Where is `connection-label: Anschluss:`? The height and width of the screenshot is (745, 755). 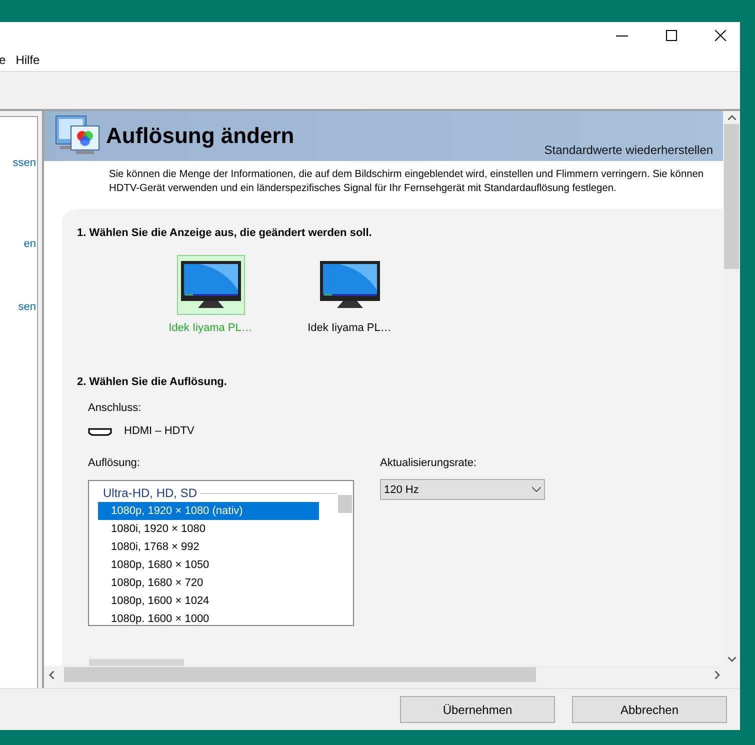
connection-label: Anschluss: is located at coordinates (115, 408).